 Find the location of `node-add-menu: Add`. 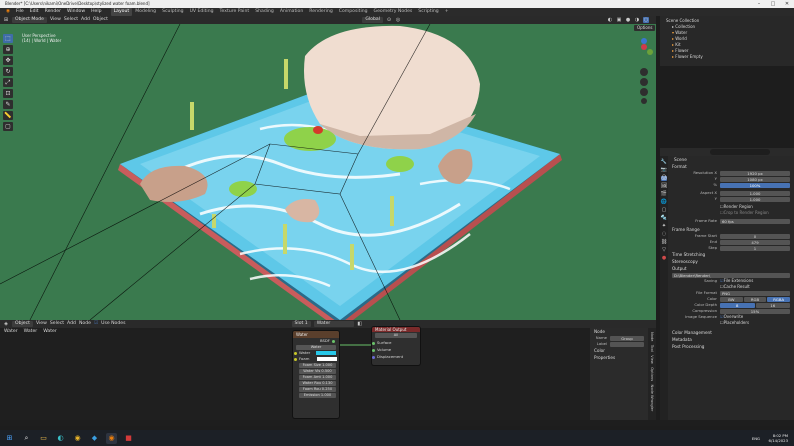

node-add-menu: Add is located at coordinates (71, 324).